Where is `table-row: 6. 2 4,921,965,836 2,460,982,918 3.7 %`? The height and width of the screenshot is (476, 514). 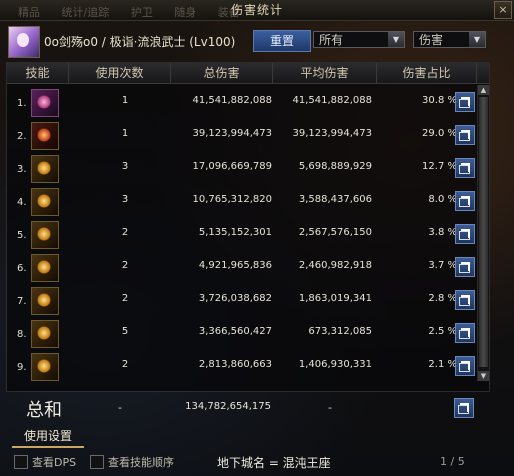 table-row: 6. 2 4,921,965,836 2,460,982,918 3.7 % is located at coordinates (248, 266).